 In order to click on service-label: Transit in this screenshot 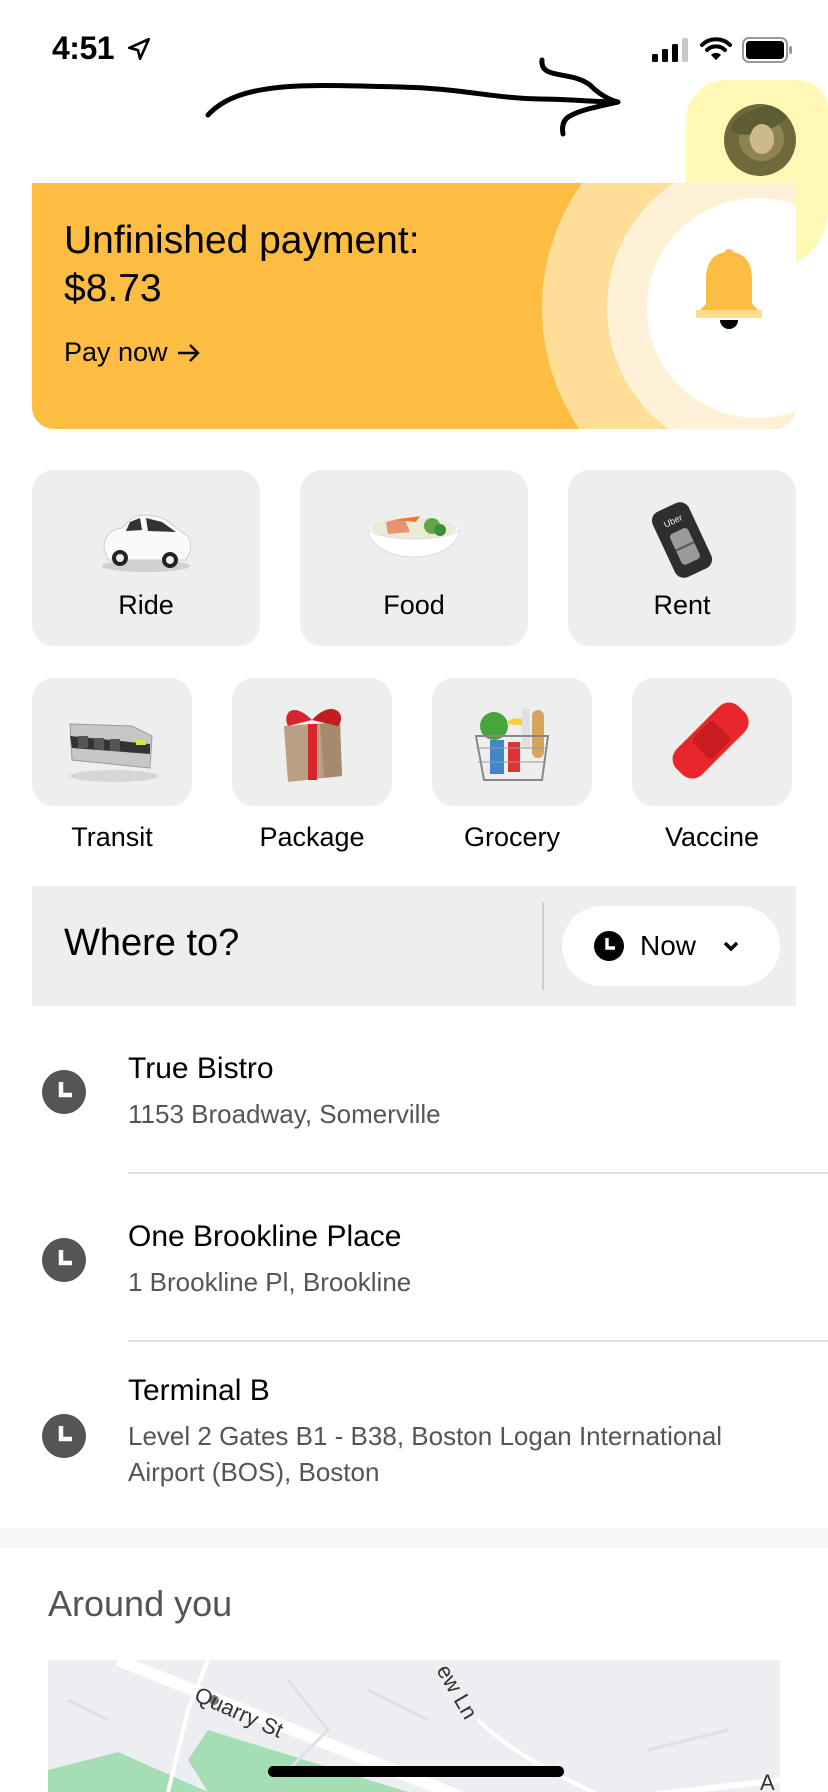, I will do `click(112, 837)`.